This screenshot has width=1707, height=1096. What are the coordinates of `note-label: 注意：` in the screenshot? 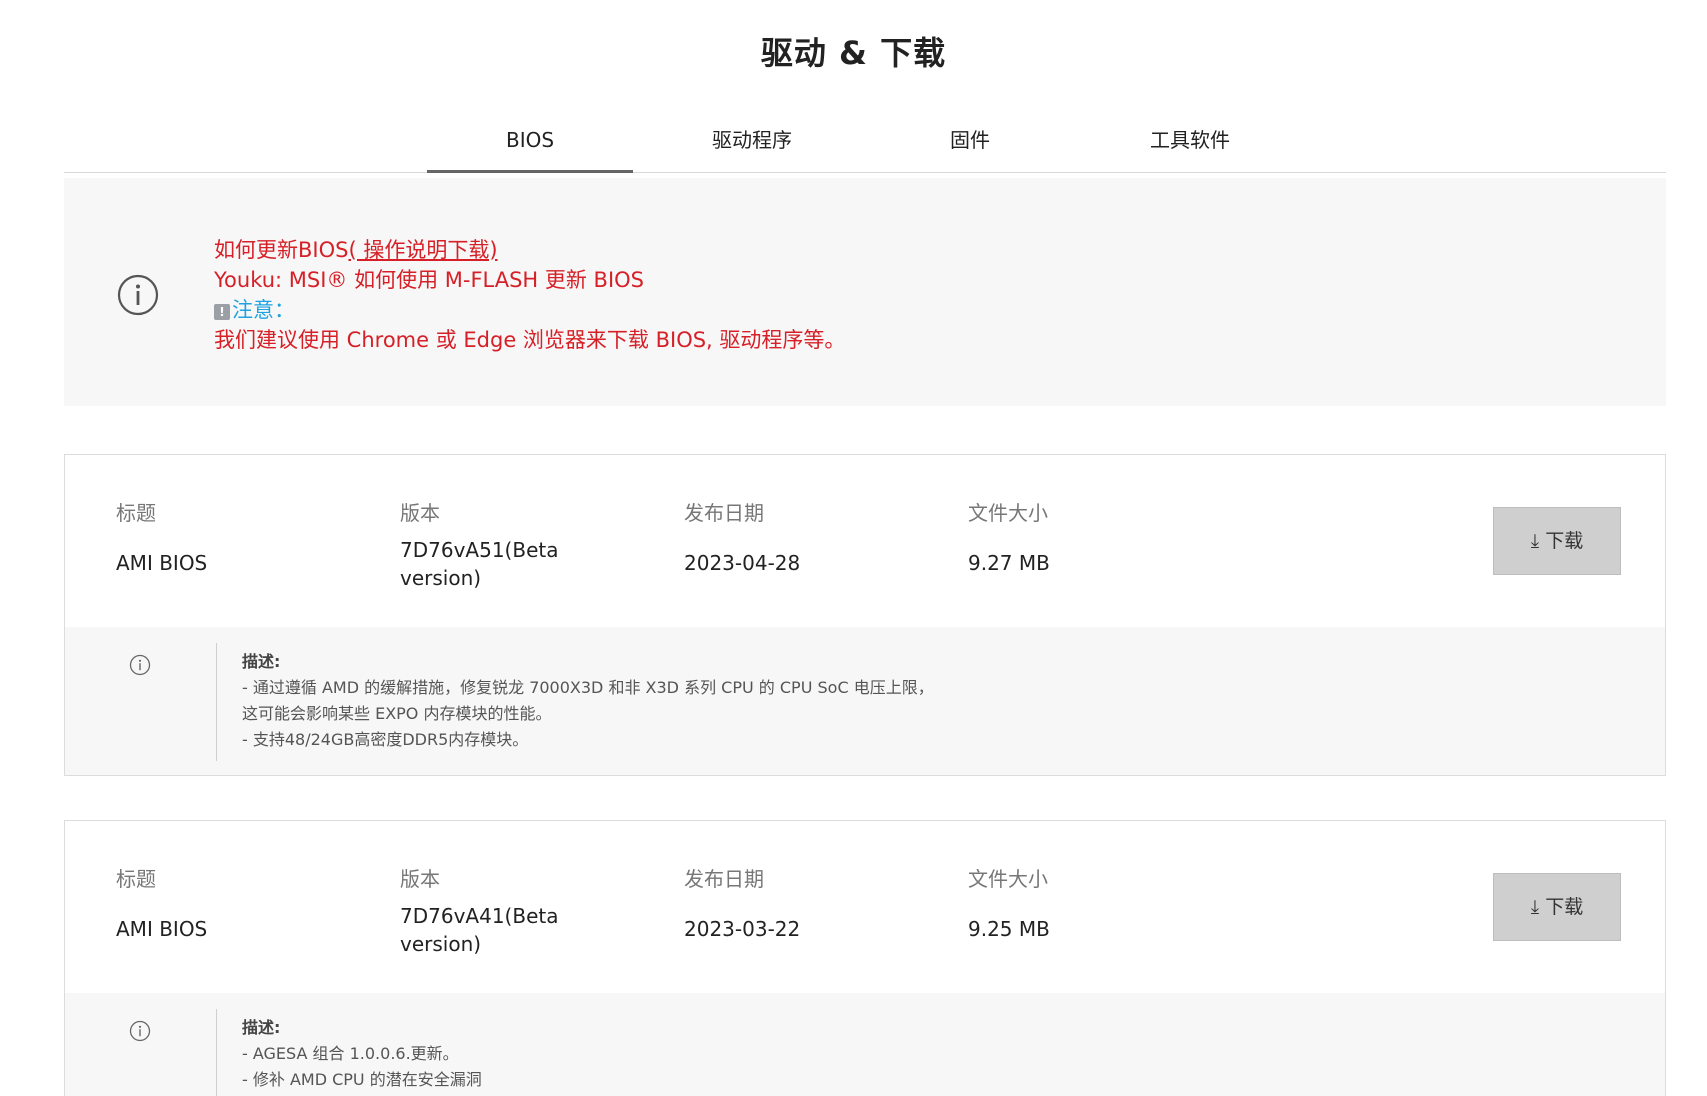 It's located at (263, 310).